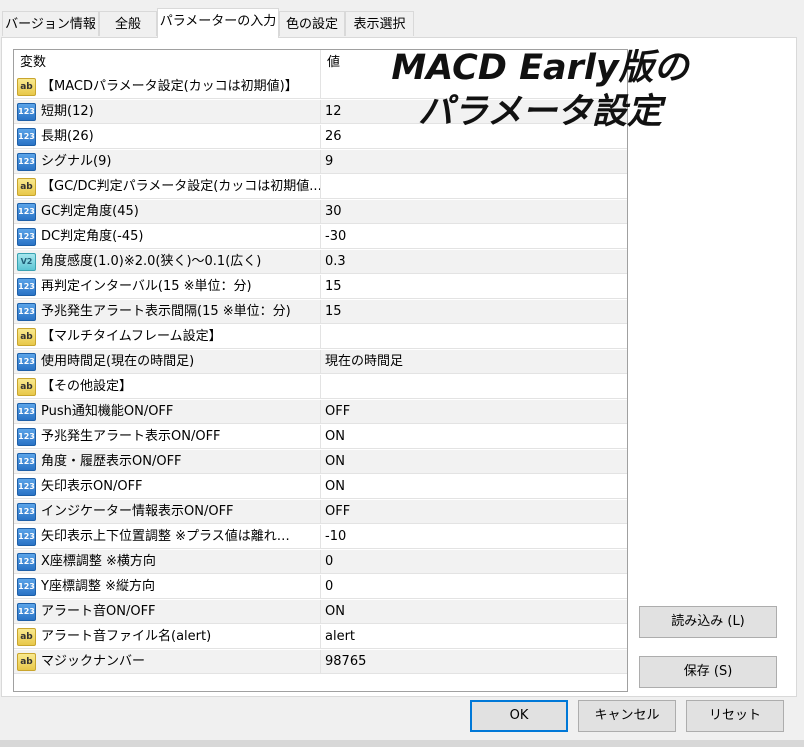  Describe the element at coordinates (167, 387) in the screenshot. I see `parameter-name-cell: ab 【その他設定】` at that location.